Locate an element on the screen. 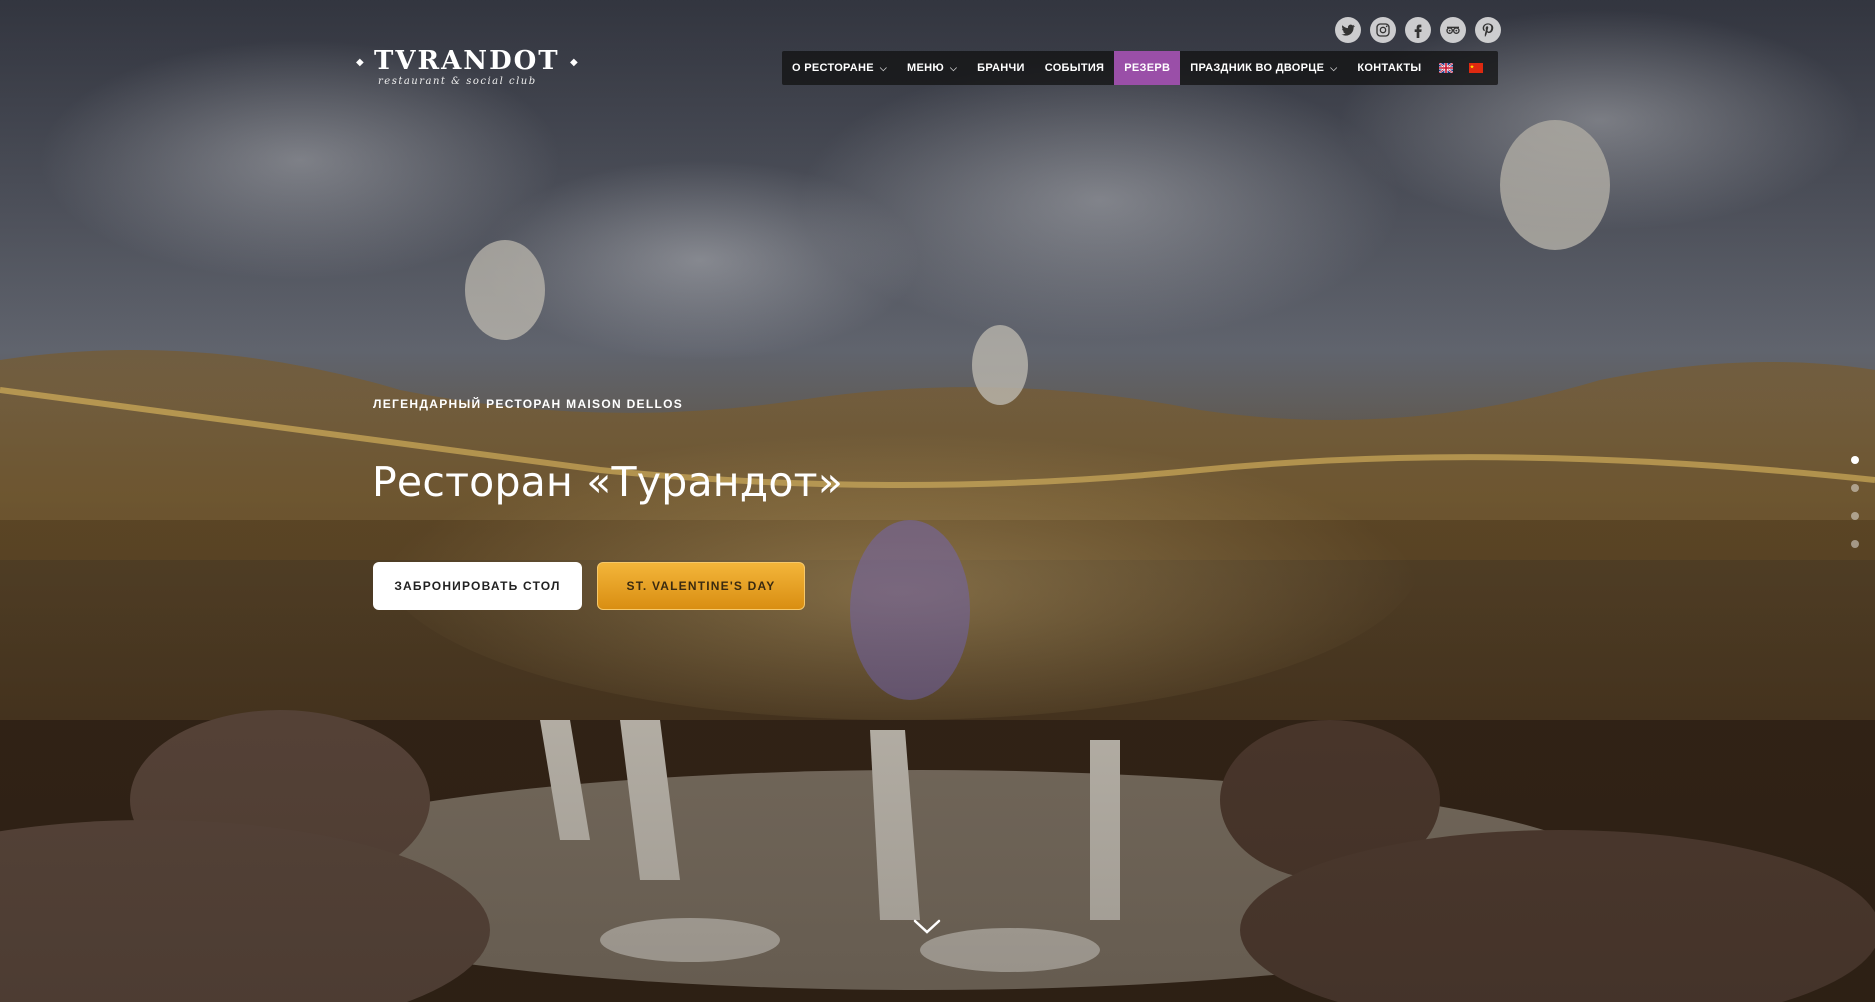 Image resolution: width=1875 pixels, height=1002 pixels. facebook-icon is located at coordinates (1418, 30).